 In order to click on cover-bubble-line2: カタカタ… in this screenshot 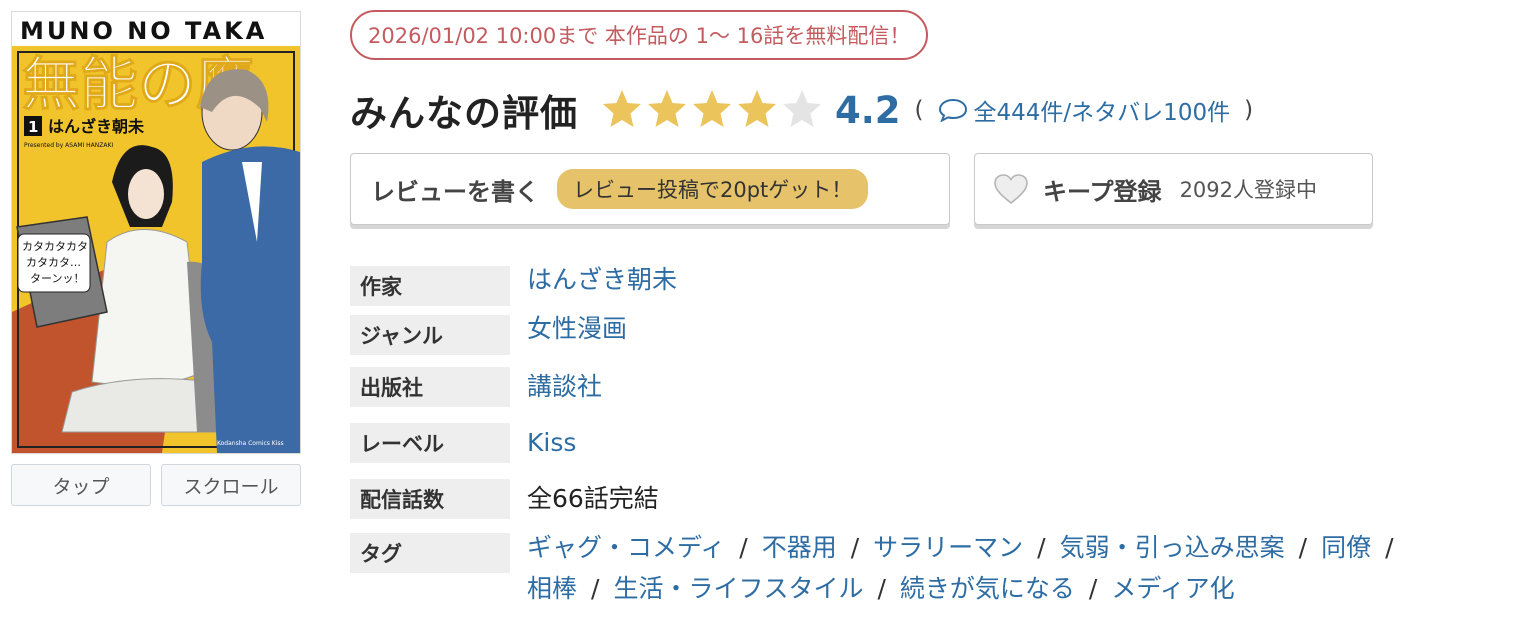, I will do `click(53, 262)`.